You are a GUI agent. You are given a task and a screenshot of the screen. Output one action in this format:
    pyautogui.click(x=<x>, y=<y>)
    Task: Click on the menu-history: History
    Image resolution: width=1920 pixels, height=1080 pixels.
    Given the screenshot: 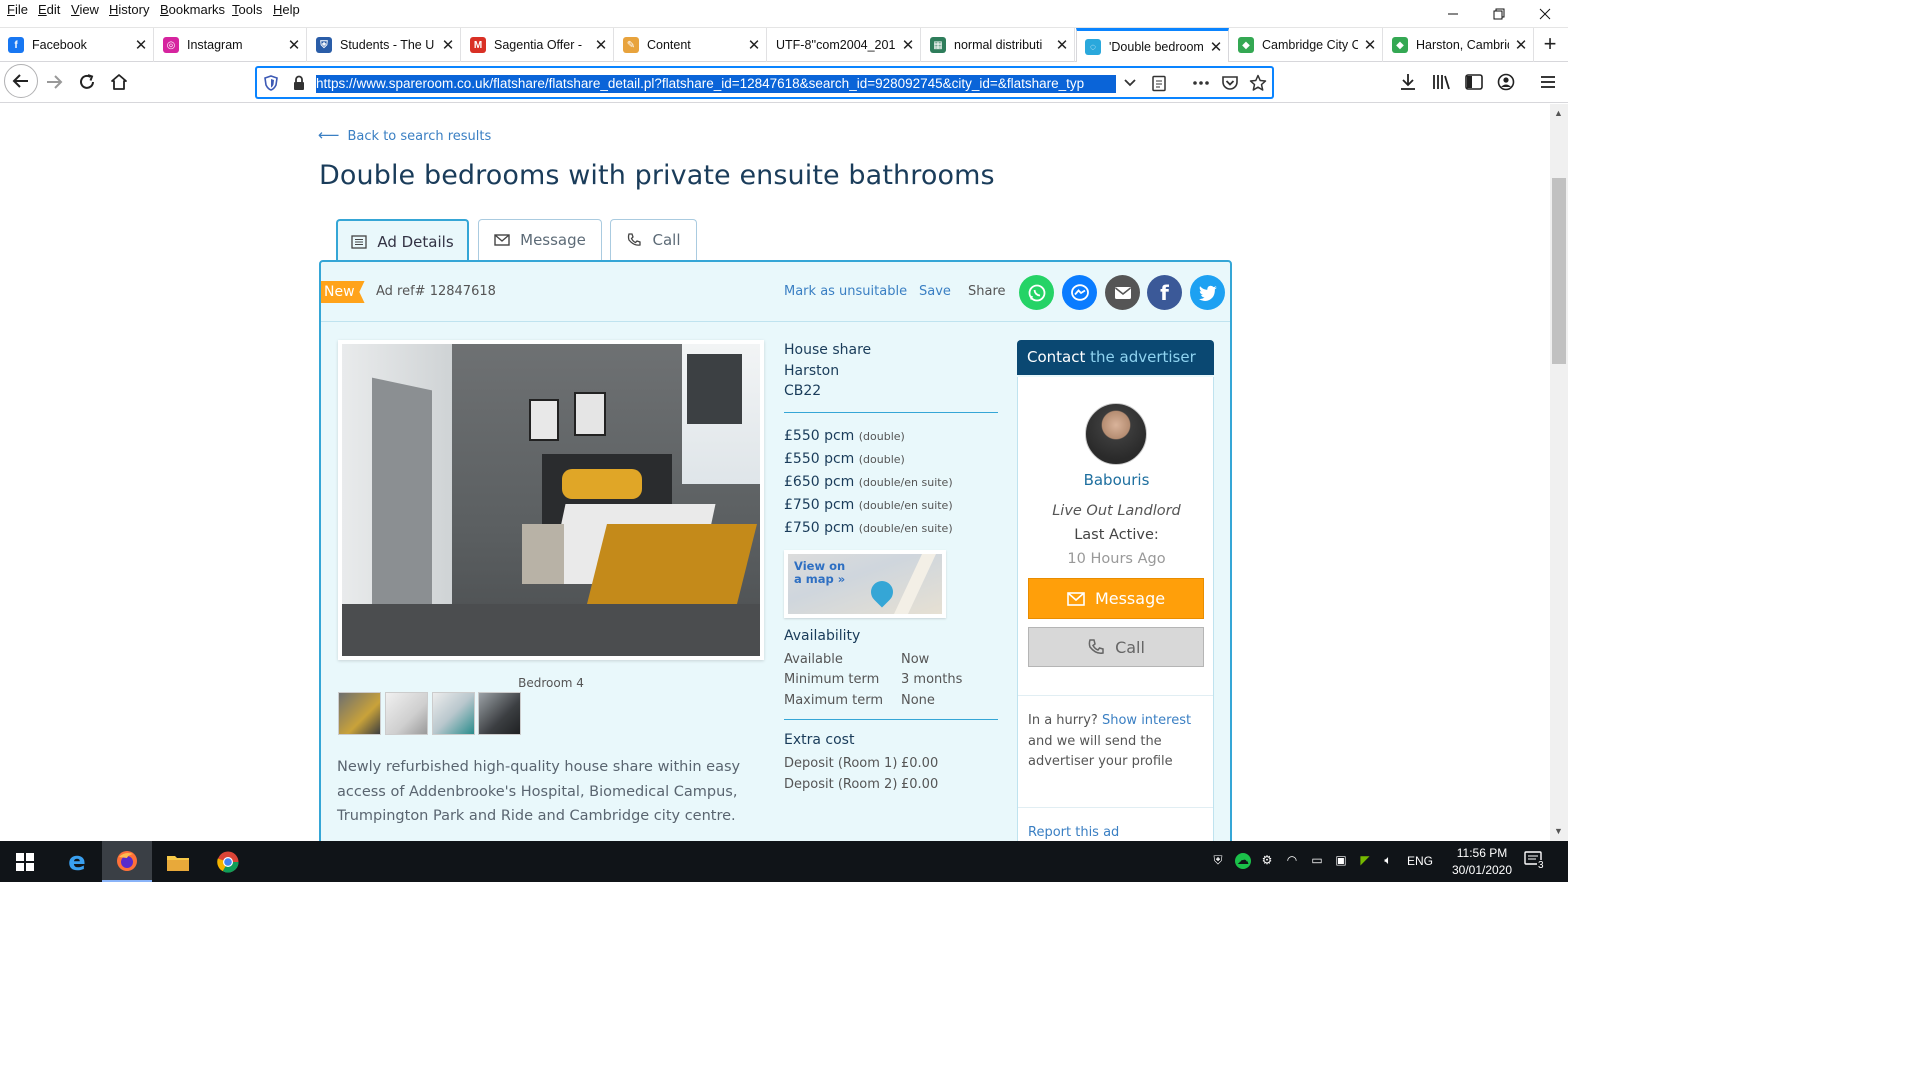 What is the action you would take?
    pyautogui.click(x=129, y=9)
    